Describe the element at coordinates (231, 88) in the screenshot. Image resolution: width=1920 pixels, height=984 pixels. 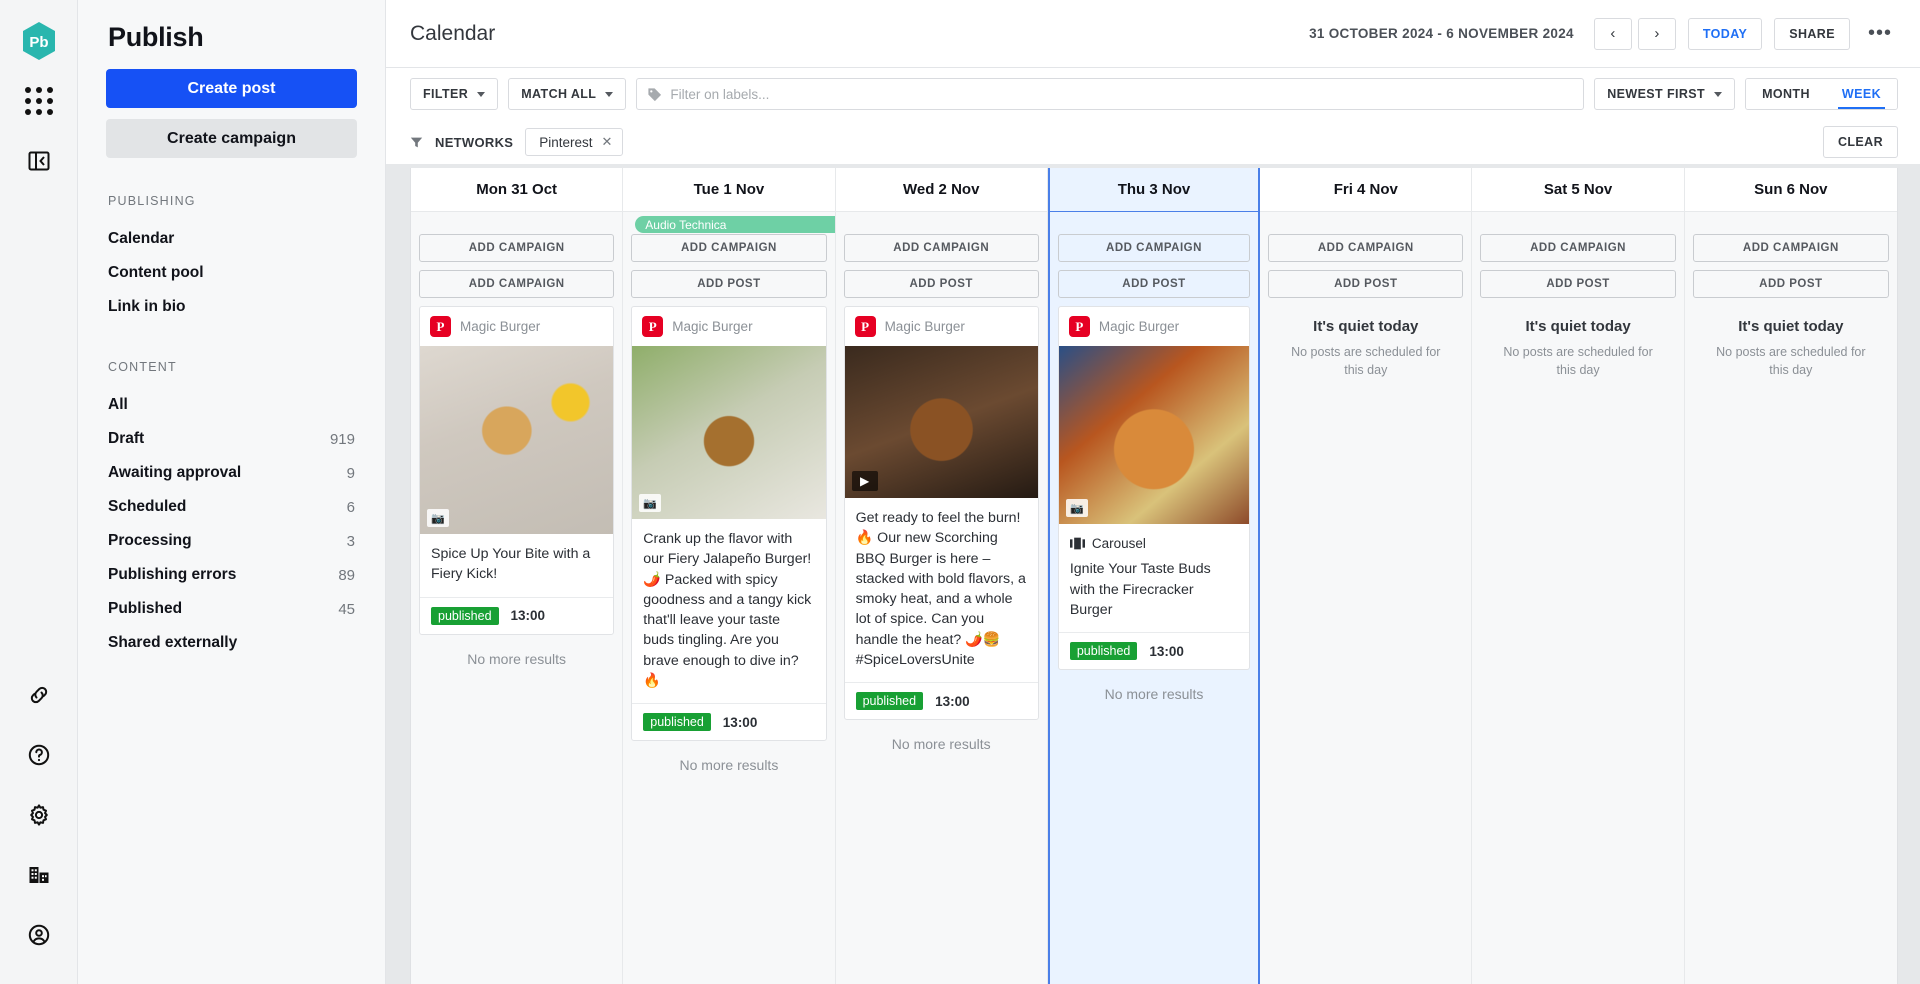
I see `create-post-button: Create post` at that location.